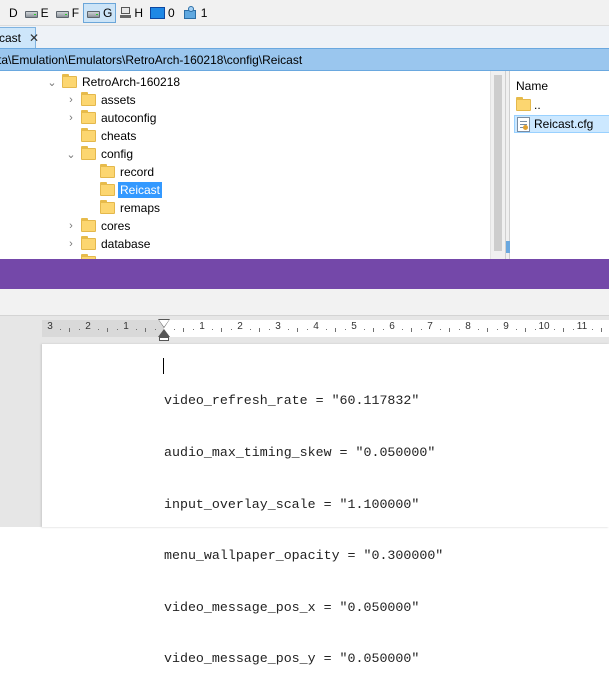 This screenshot has width=609, height=685. What do you see at coordinates (131, 13) in the screenshot?
I see `drive-h: H` at bounding box center [131, 13].